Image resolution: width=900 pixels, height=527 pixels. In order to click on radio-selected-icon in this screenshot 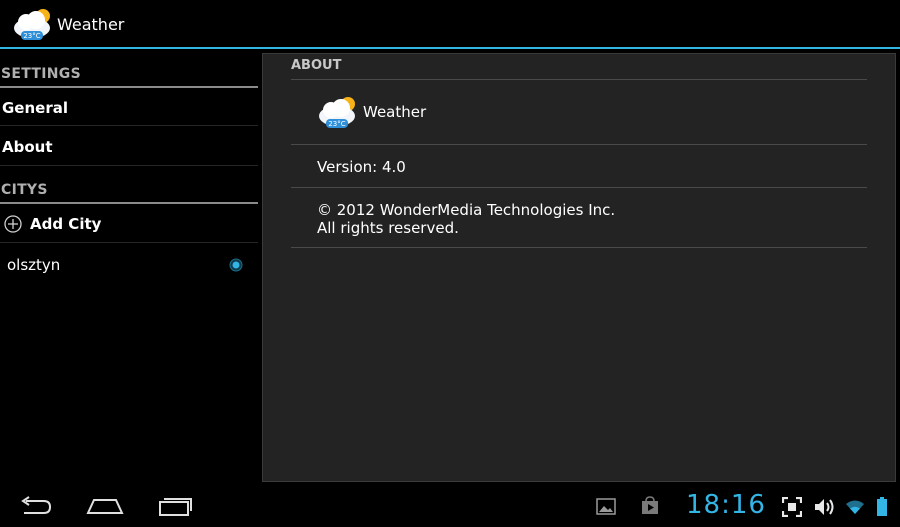, I will do `click(236, 265)`.